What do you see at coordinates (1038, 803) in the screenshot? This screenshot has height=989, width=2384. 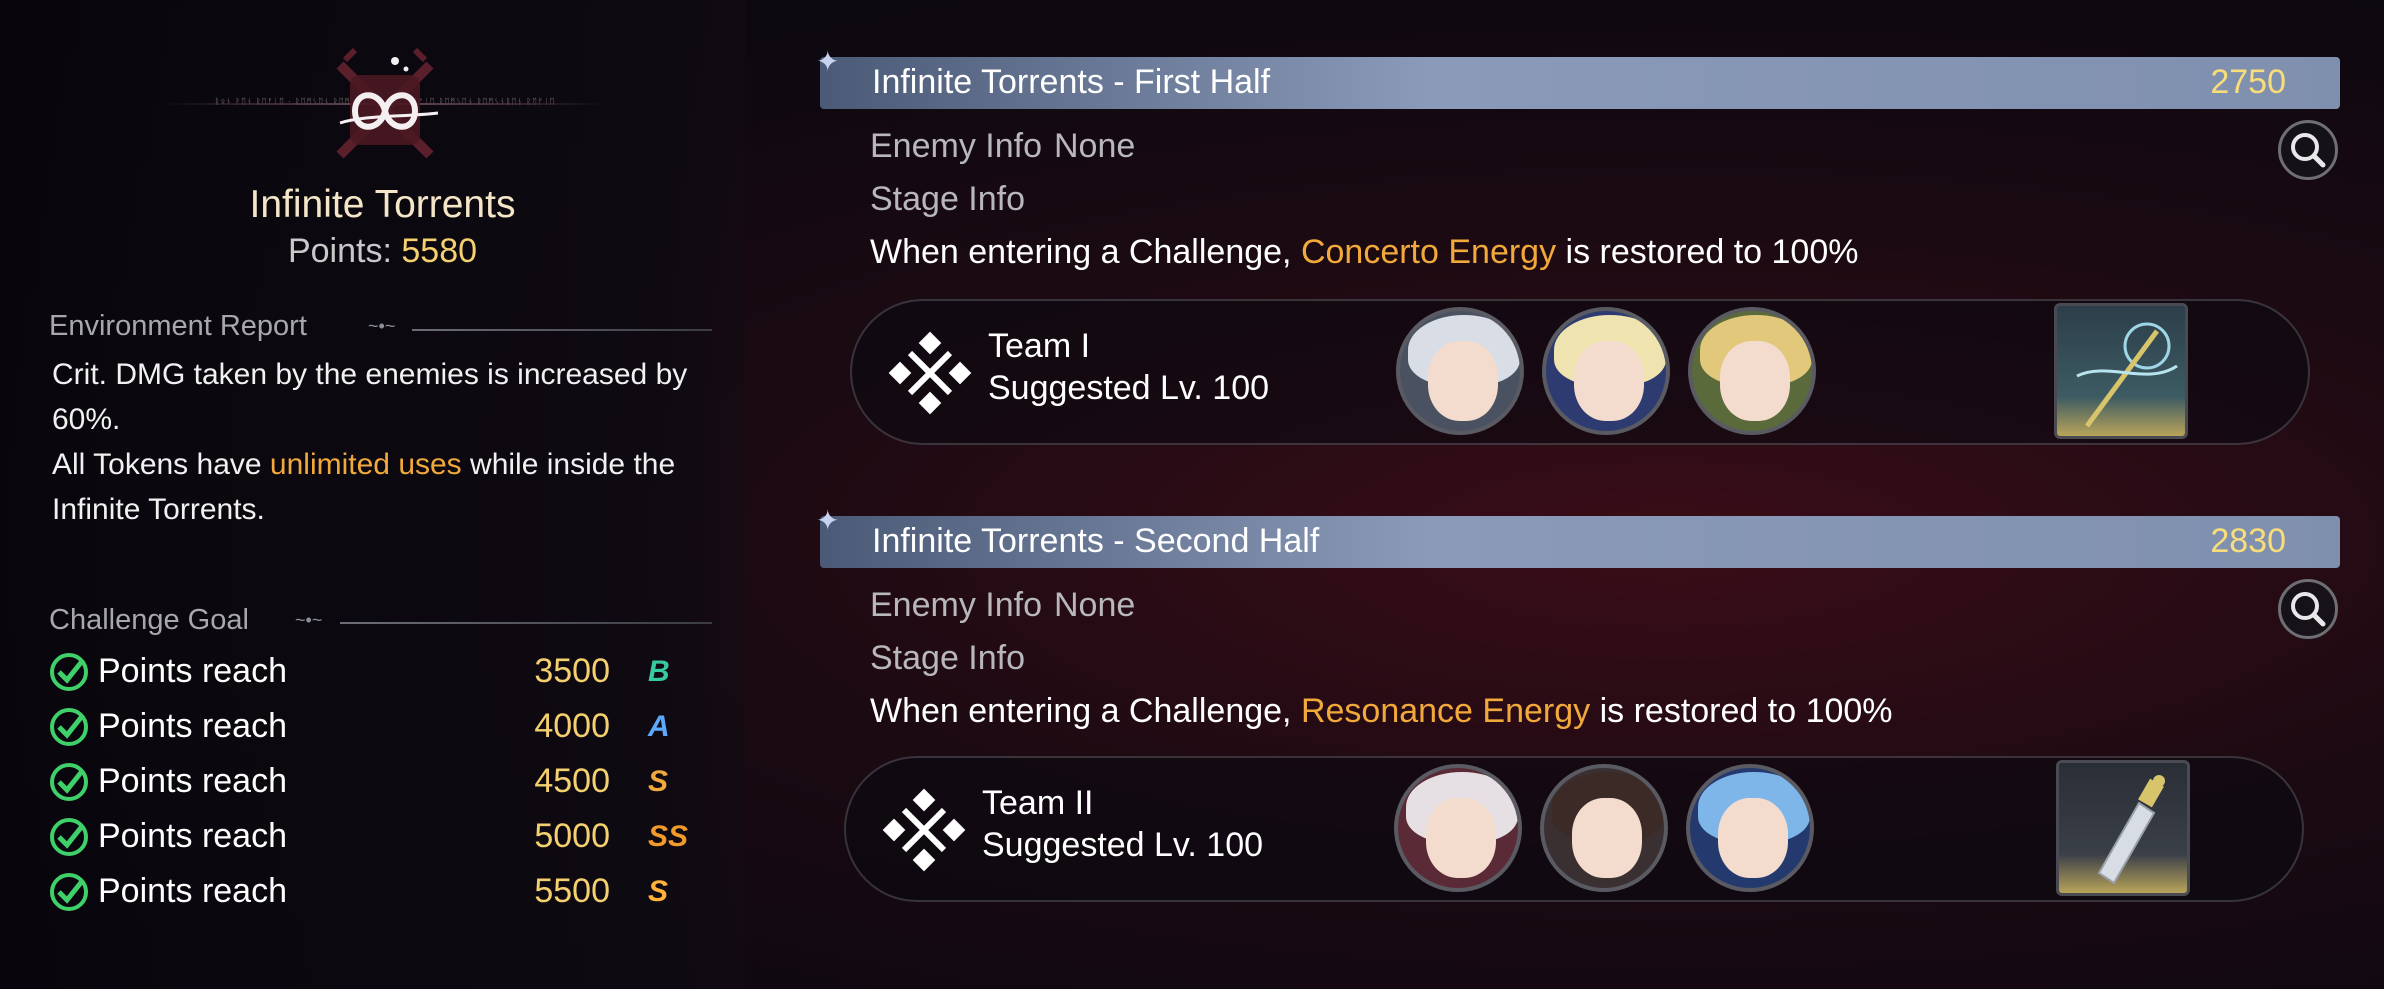 I see `team-name: Team II` at bounding box center [1038, 803].